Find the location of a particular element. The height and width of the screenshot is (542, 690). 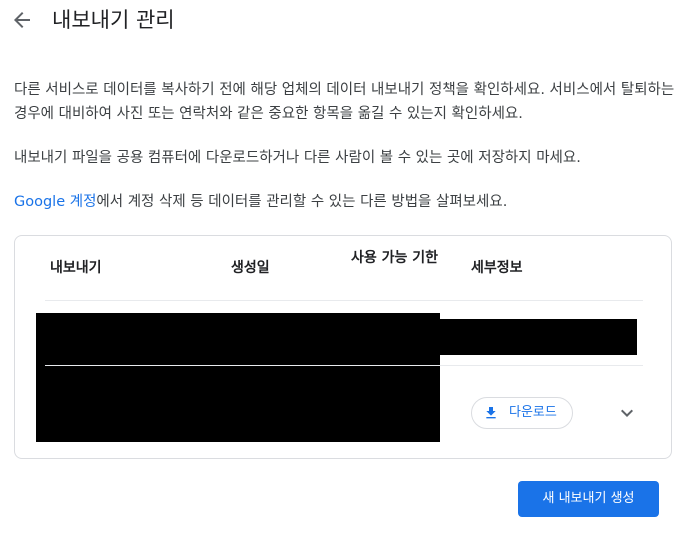

download-button: 다운로드 is located at coordinates (522, 413).